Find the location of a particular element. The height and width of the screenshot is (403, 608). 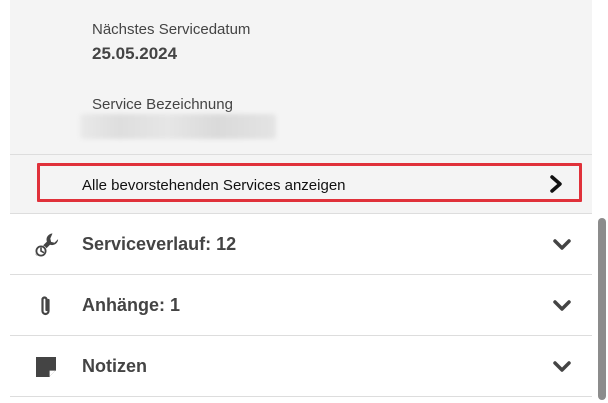

service-name-value-redacted is located at coordinates (178, 126).